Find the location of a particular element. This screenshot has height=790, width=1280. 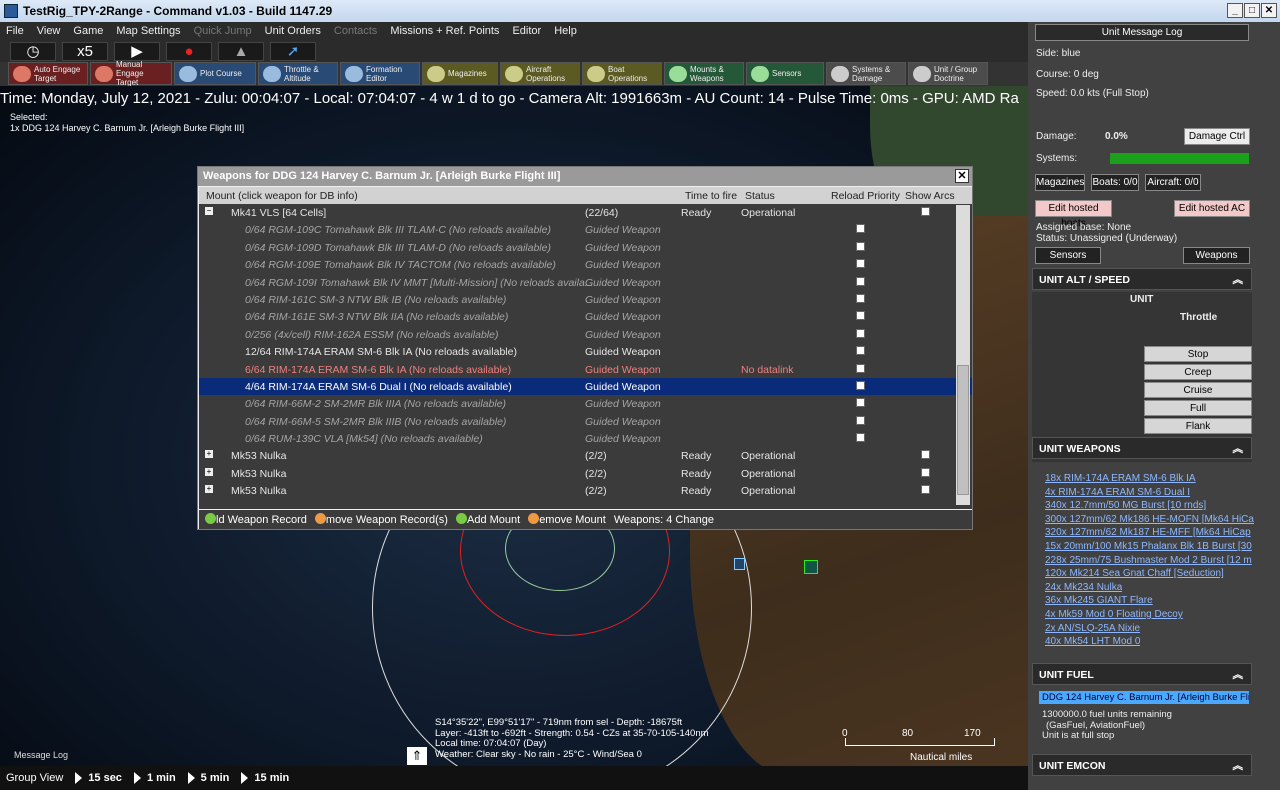

toolbar-button: Plot Course is located at coordinates (215, 73).